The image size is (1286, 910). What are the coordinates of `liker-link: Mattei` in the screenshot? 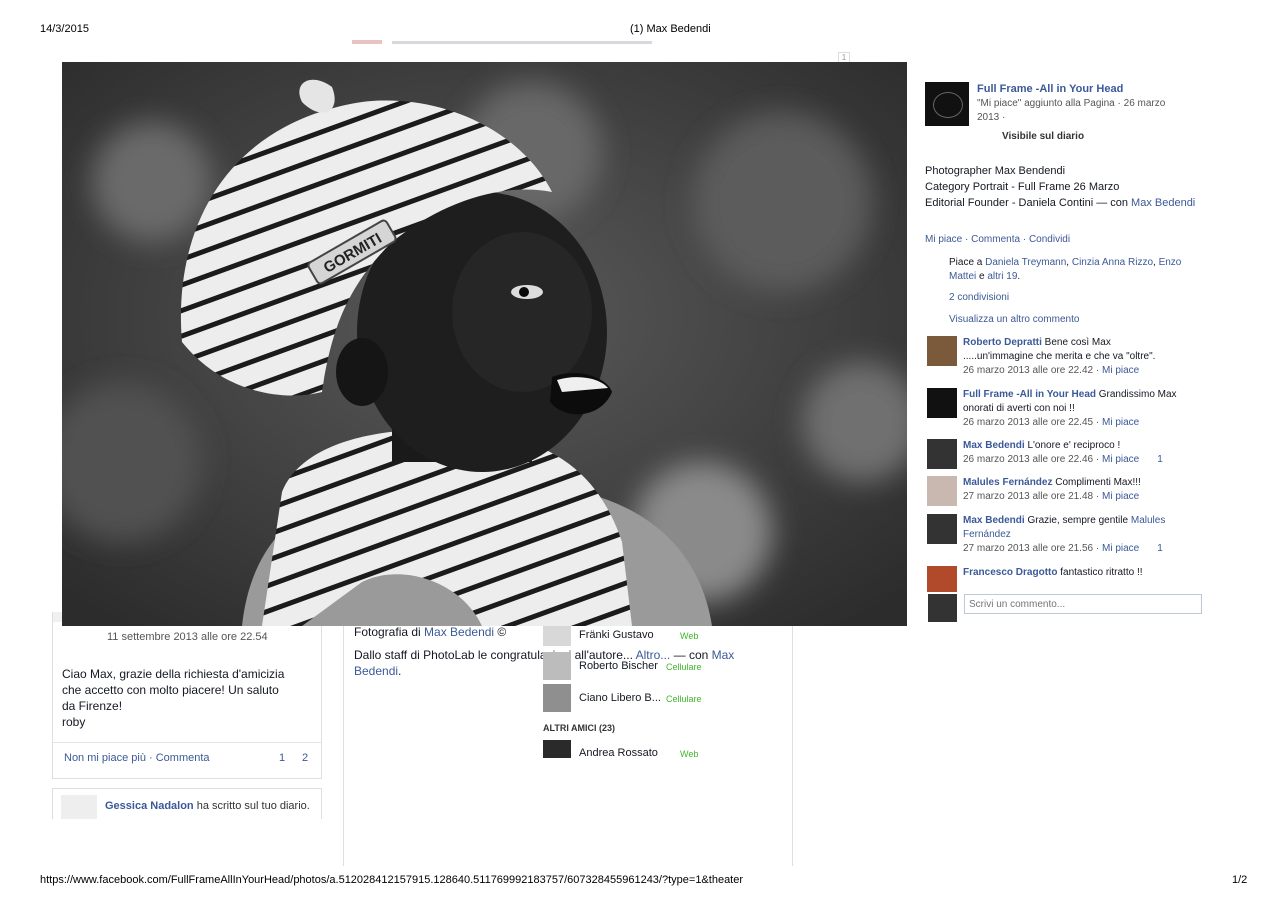 It's located at (962, 276).